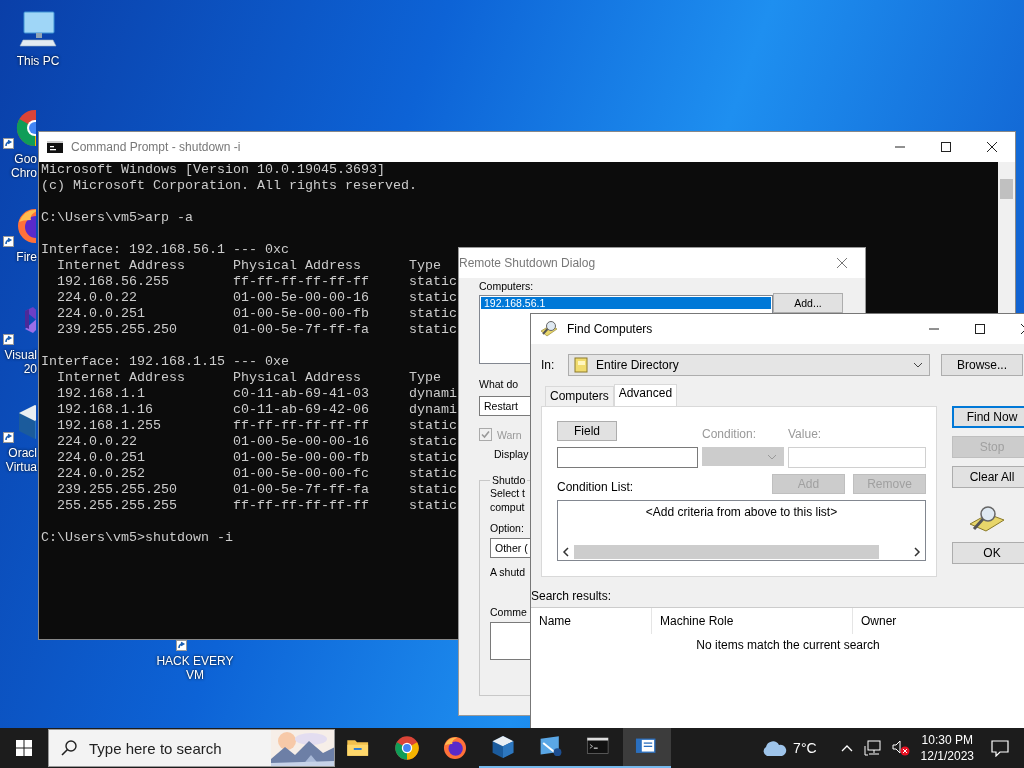  Describe the element at coordinates (195, 661) in the screenshot. I see `icon-label: HACK EVERY` at that location.